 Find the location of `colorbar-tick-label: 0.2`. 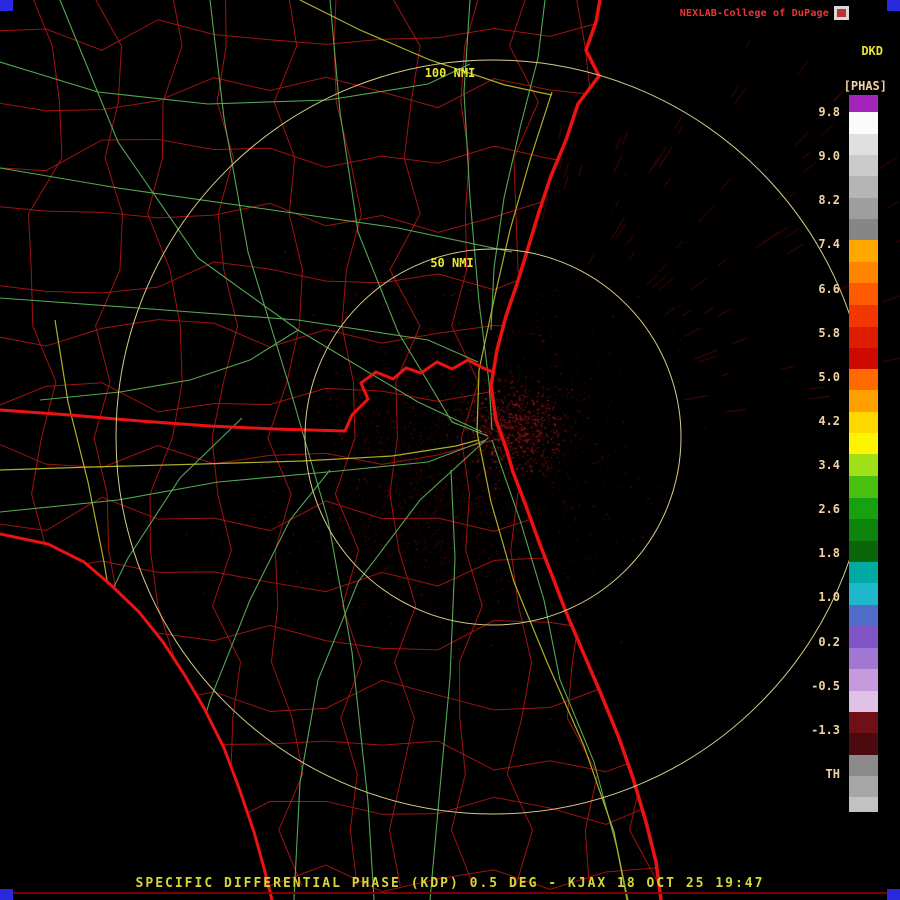

colorbar-tick-label: 0.2 is located at coordinates (829, 641).